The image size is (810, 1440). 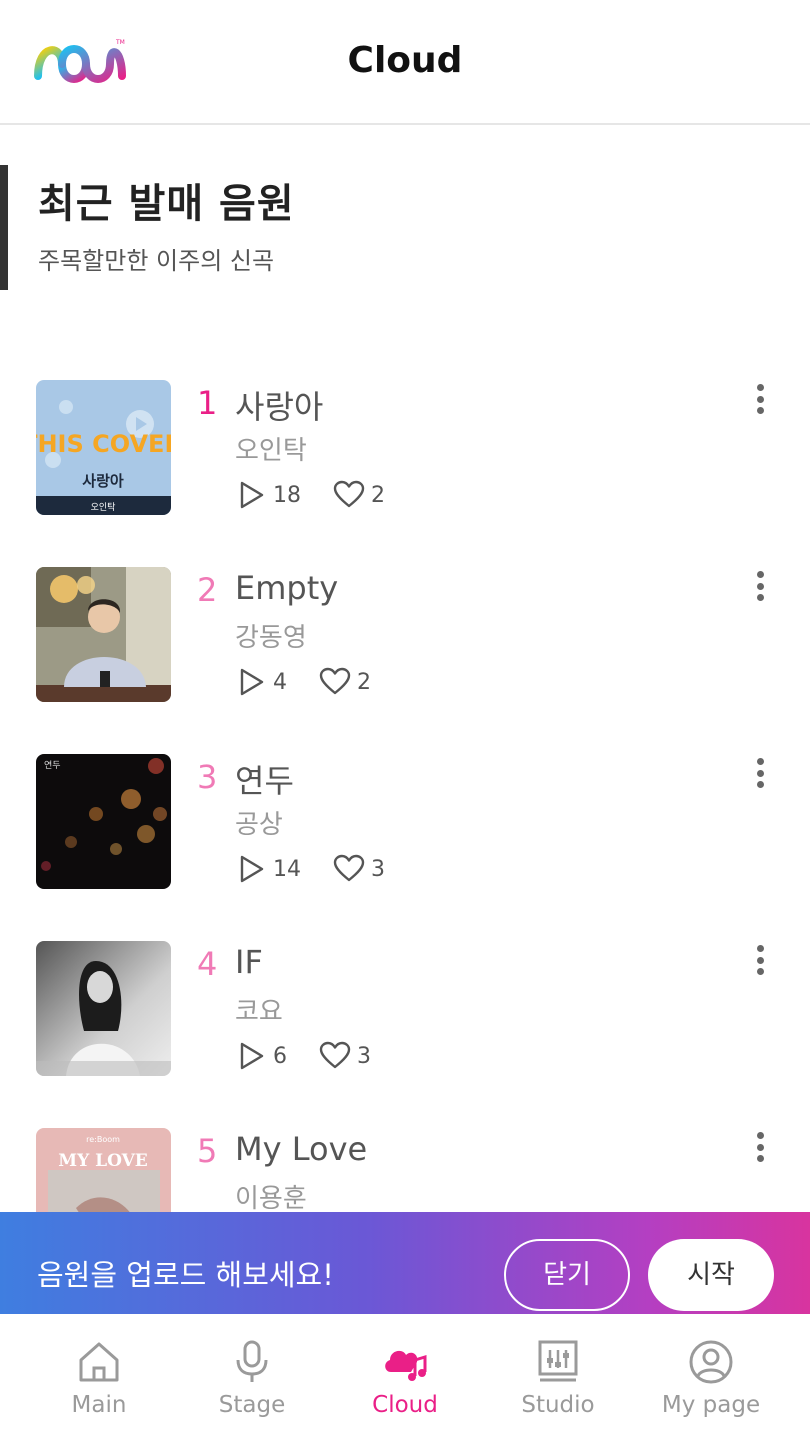 I want to click on track-rank: 5, so click(x=207, y=1151).